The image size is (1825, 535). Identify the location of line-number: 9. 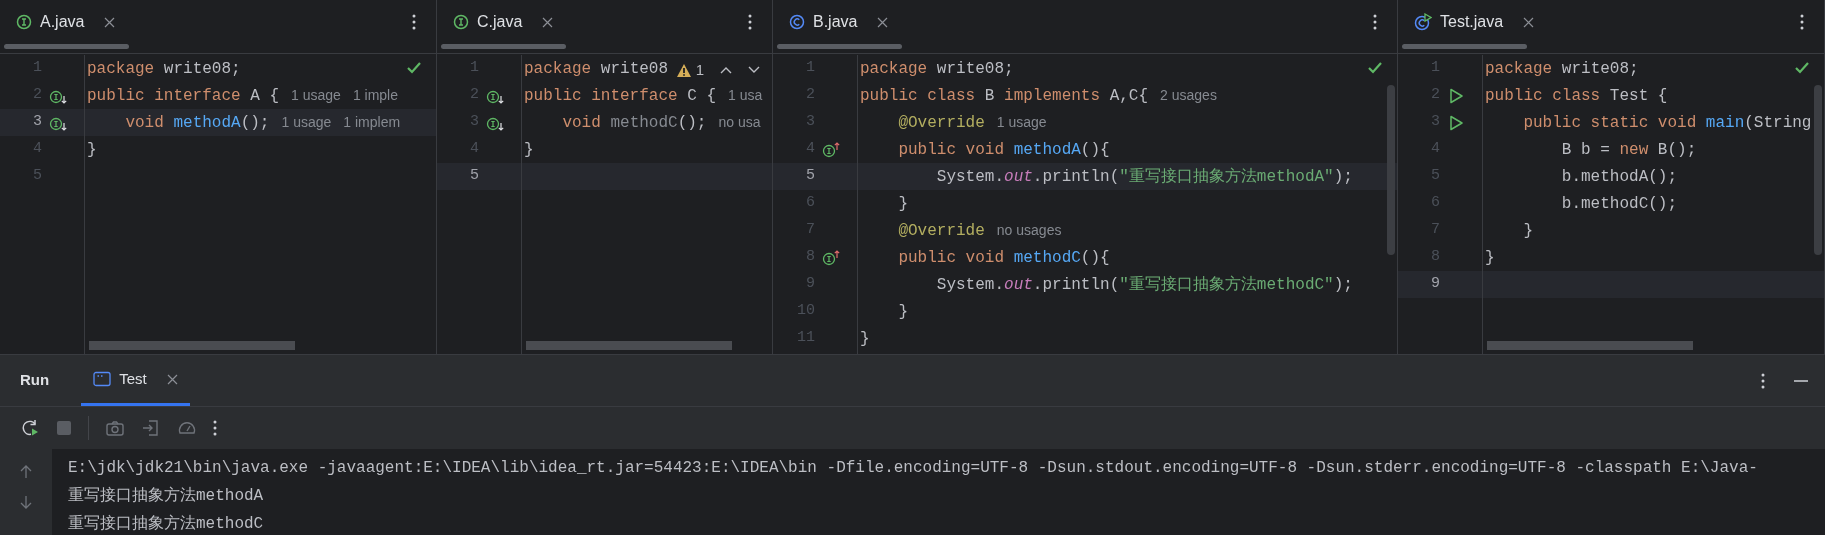
(1435, 284).